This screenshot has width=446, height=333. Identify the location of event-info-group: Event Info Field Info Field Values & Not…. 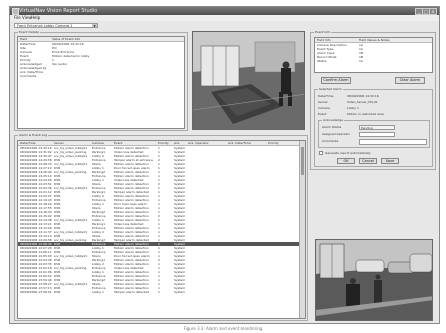
(373, 100).